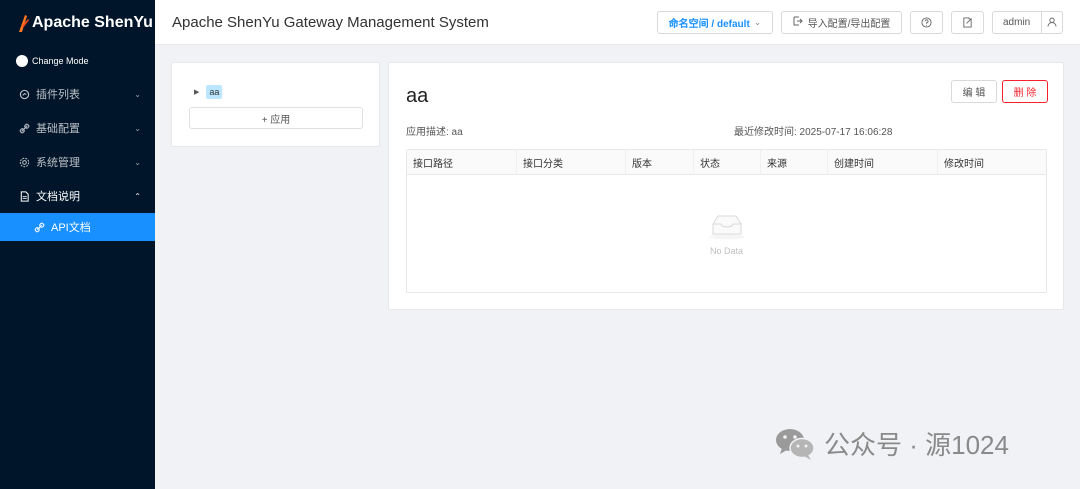 The image size is (1080, 489). Describe the element at coordinates (434, 132) in the screenshot. I see `app-description: 应用描述: aa` at that location.